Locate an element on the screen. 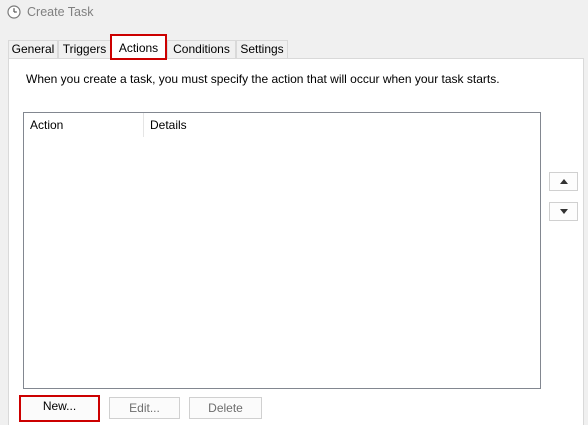  triangle-up-icon is located at coordinates (564, 181).